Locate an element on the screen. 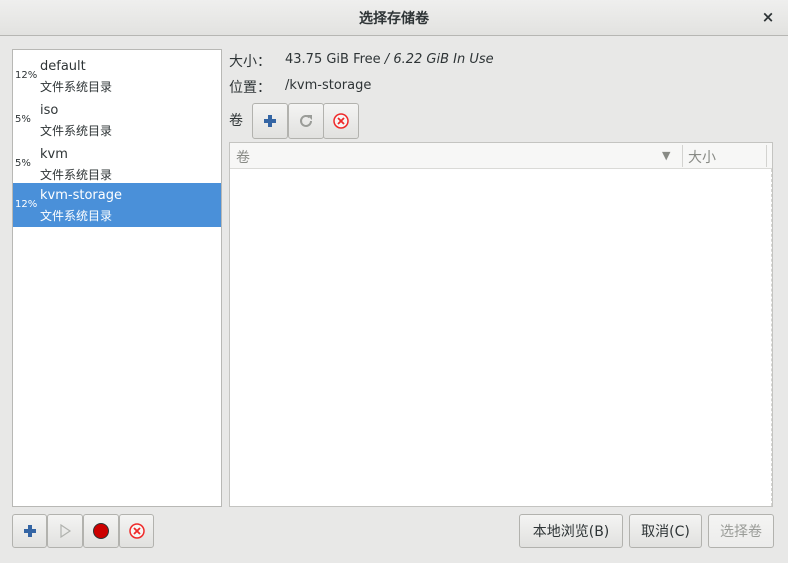 The image size is (788, 563). refresh-icon is located at coordinates (306, 120).